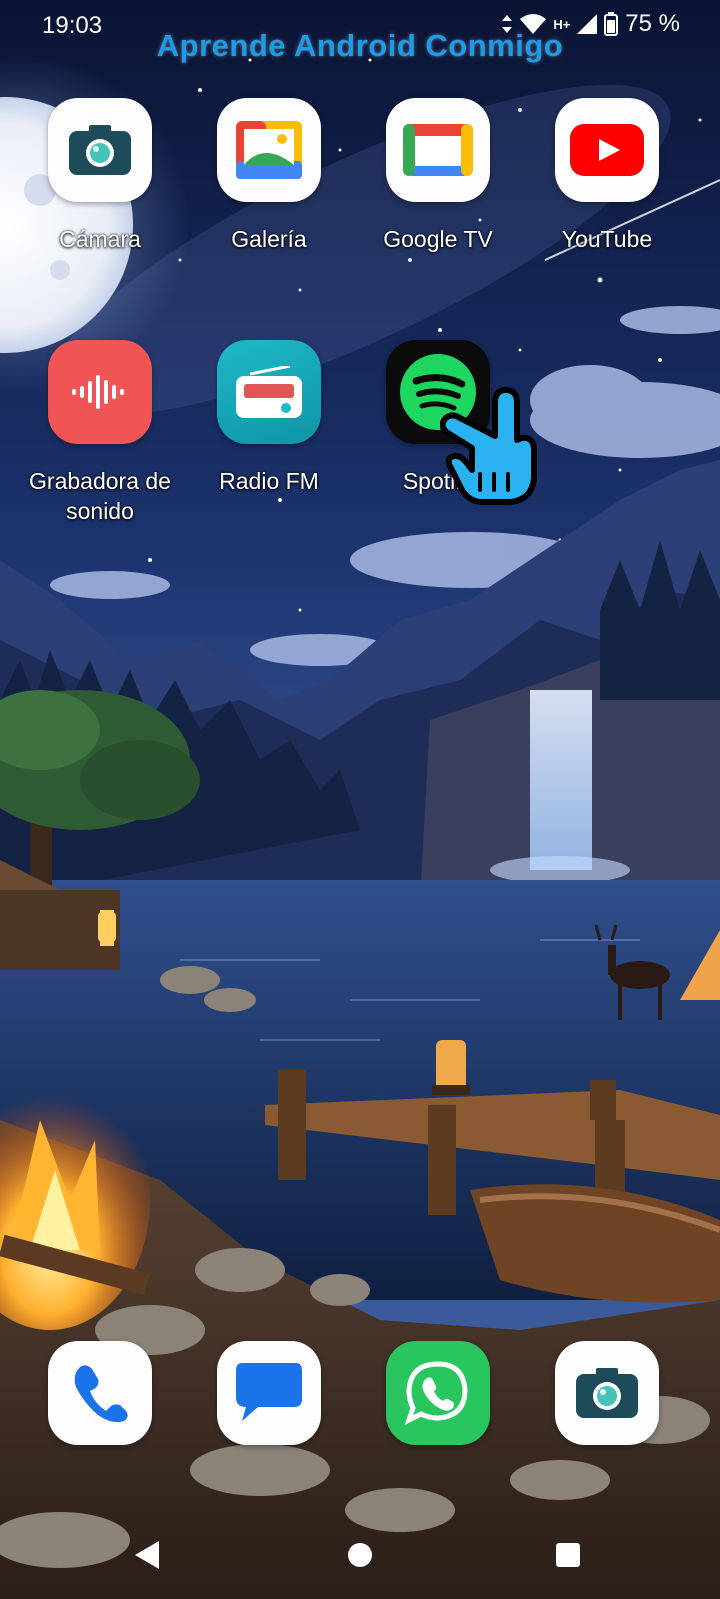 This screenshot has height=1599, width=720. Describe the element at coordinates (360, 1555) in the screenshot. I see `home-icon` at that location.